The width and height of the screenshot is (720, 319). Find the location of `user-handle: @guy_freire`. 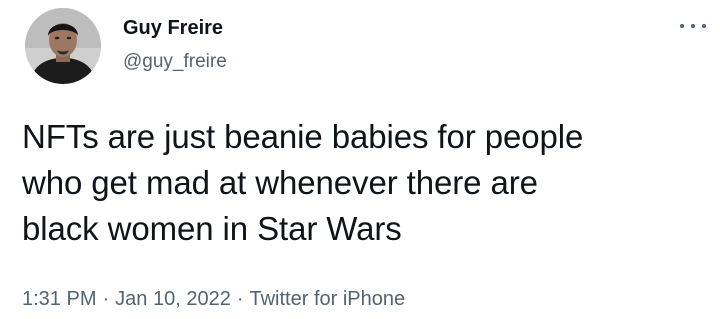

user-handle: @guy_freire is located at coordinates (175, 62).